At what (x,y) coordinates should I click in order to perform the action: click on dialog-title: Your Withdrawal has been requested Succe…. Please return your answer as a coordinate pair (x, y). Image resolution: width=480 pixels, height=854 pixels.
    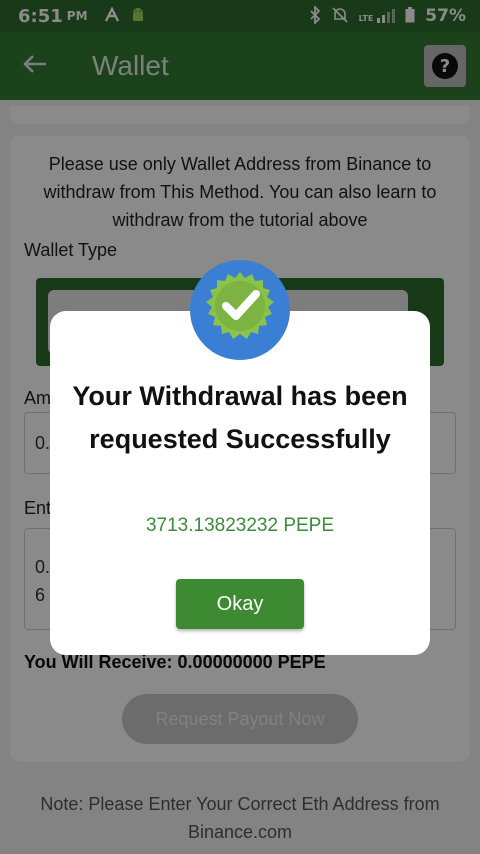
    Looking at the image, I should click on (240, 417).